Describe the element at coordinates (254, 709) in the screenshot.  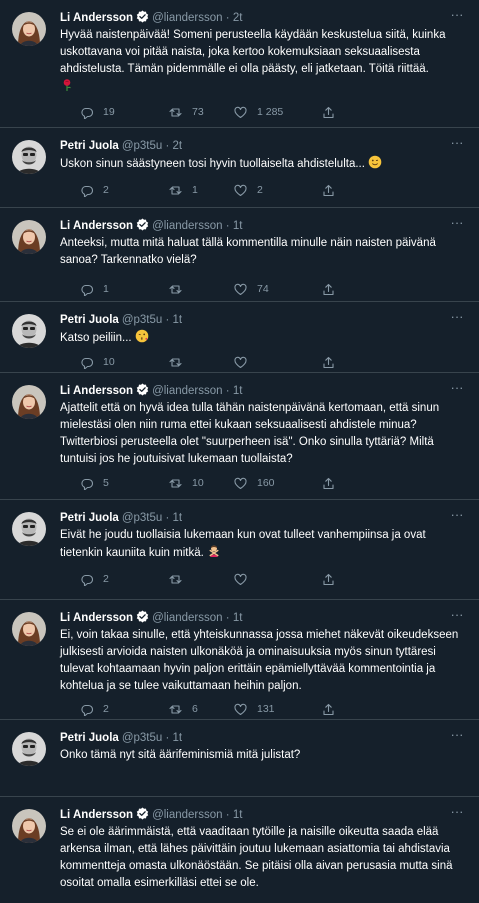
I see `like-button: 131` at that location.